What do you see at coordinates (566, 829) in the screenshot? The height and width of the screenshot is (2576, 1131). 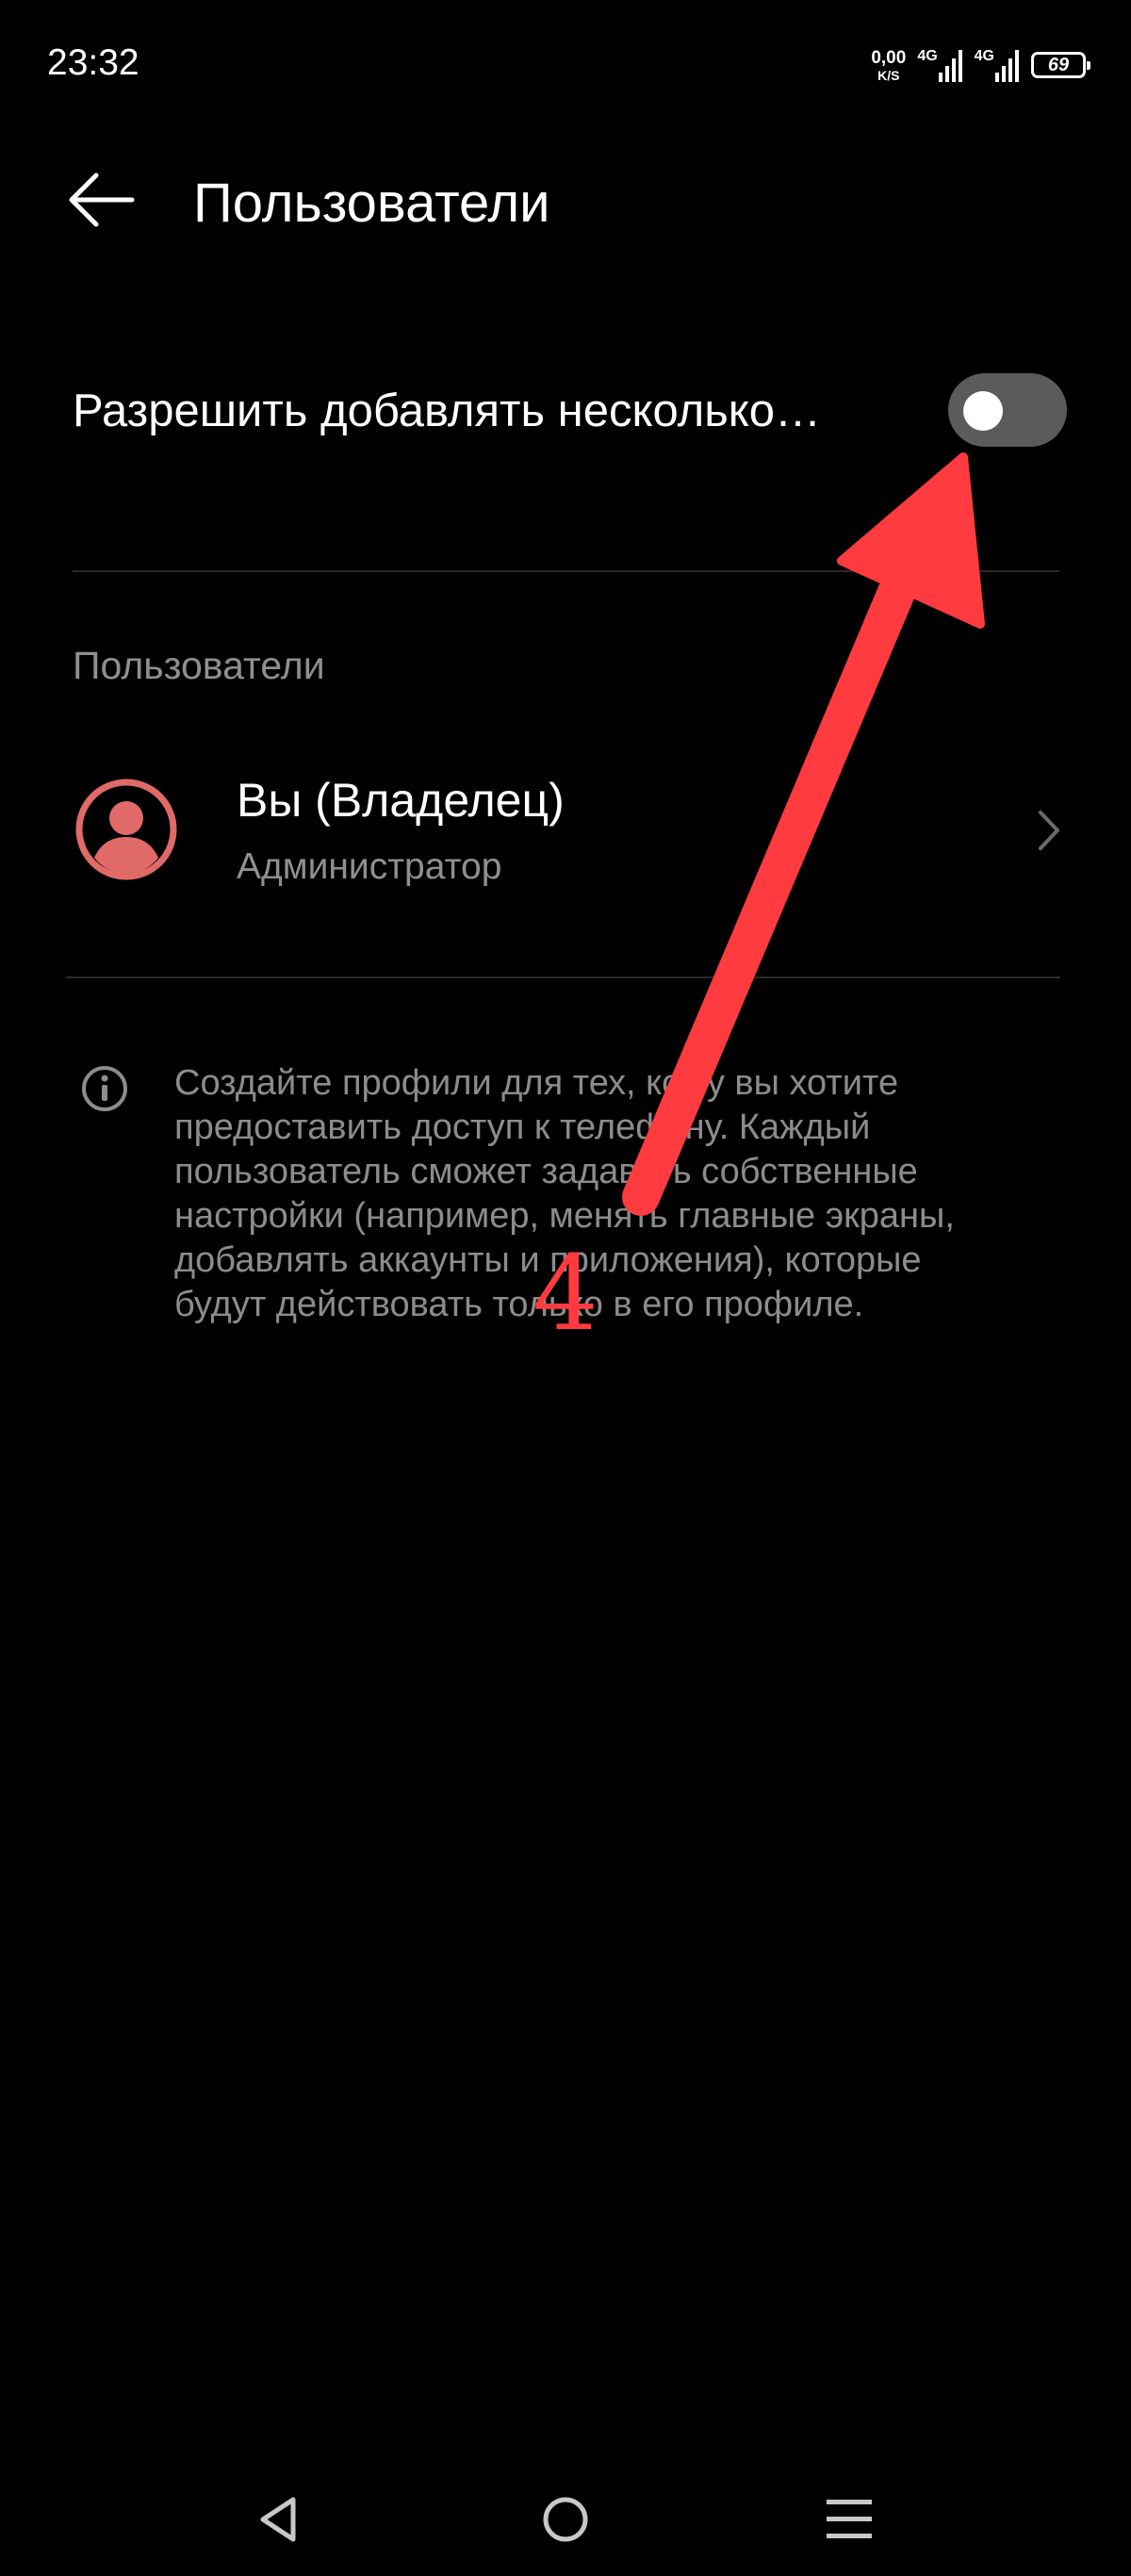 I see `user-row-owner` at bounding box center [566, 829].